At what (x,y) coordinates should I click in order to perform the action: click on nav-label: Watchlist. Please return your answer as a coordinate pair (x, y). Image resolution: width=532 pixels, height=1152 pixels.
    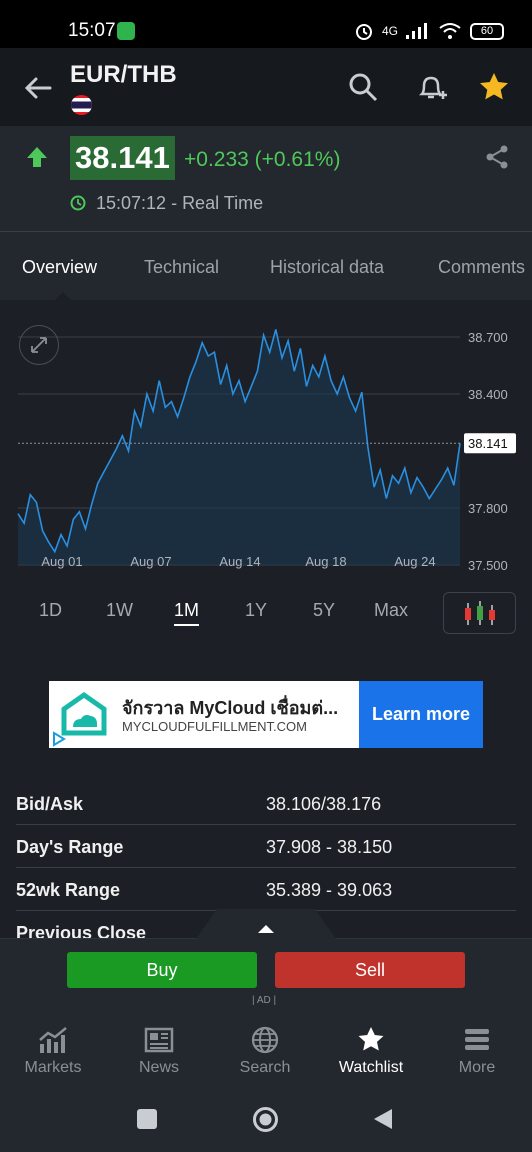
    Looking at the image, I should click on (371, 1067).